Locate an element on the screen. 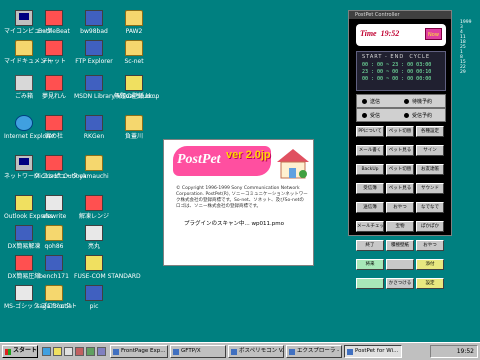 This screenshot has height=360, width=480. controller-button: なでなで is located at coordinates (430, 207).